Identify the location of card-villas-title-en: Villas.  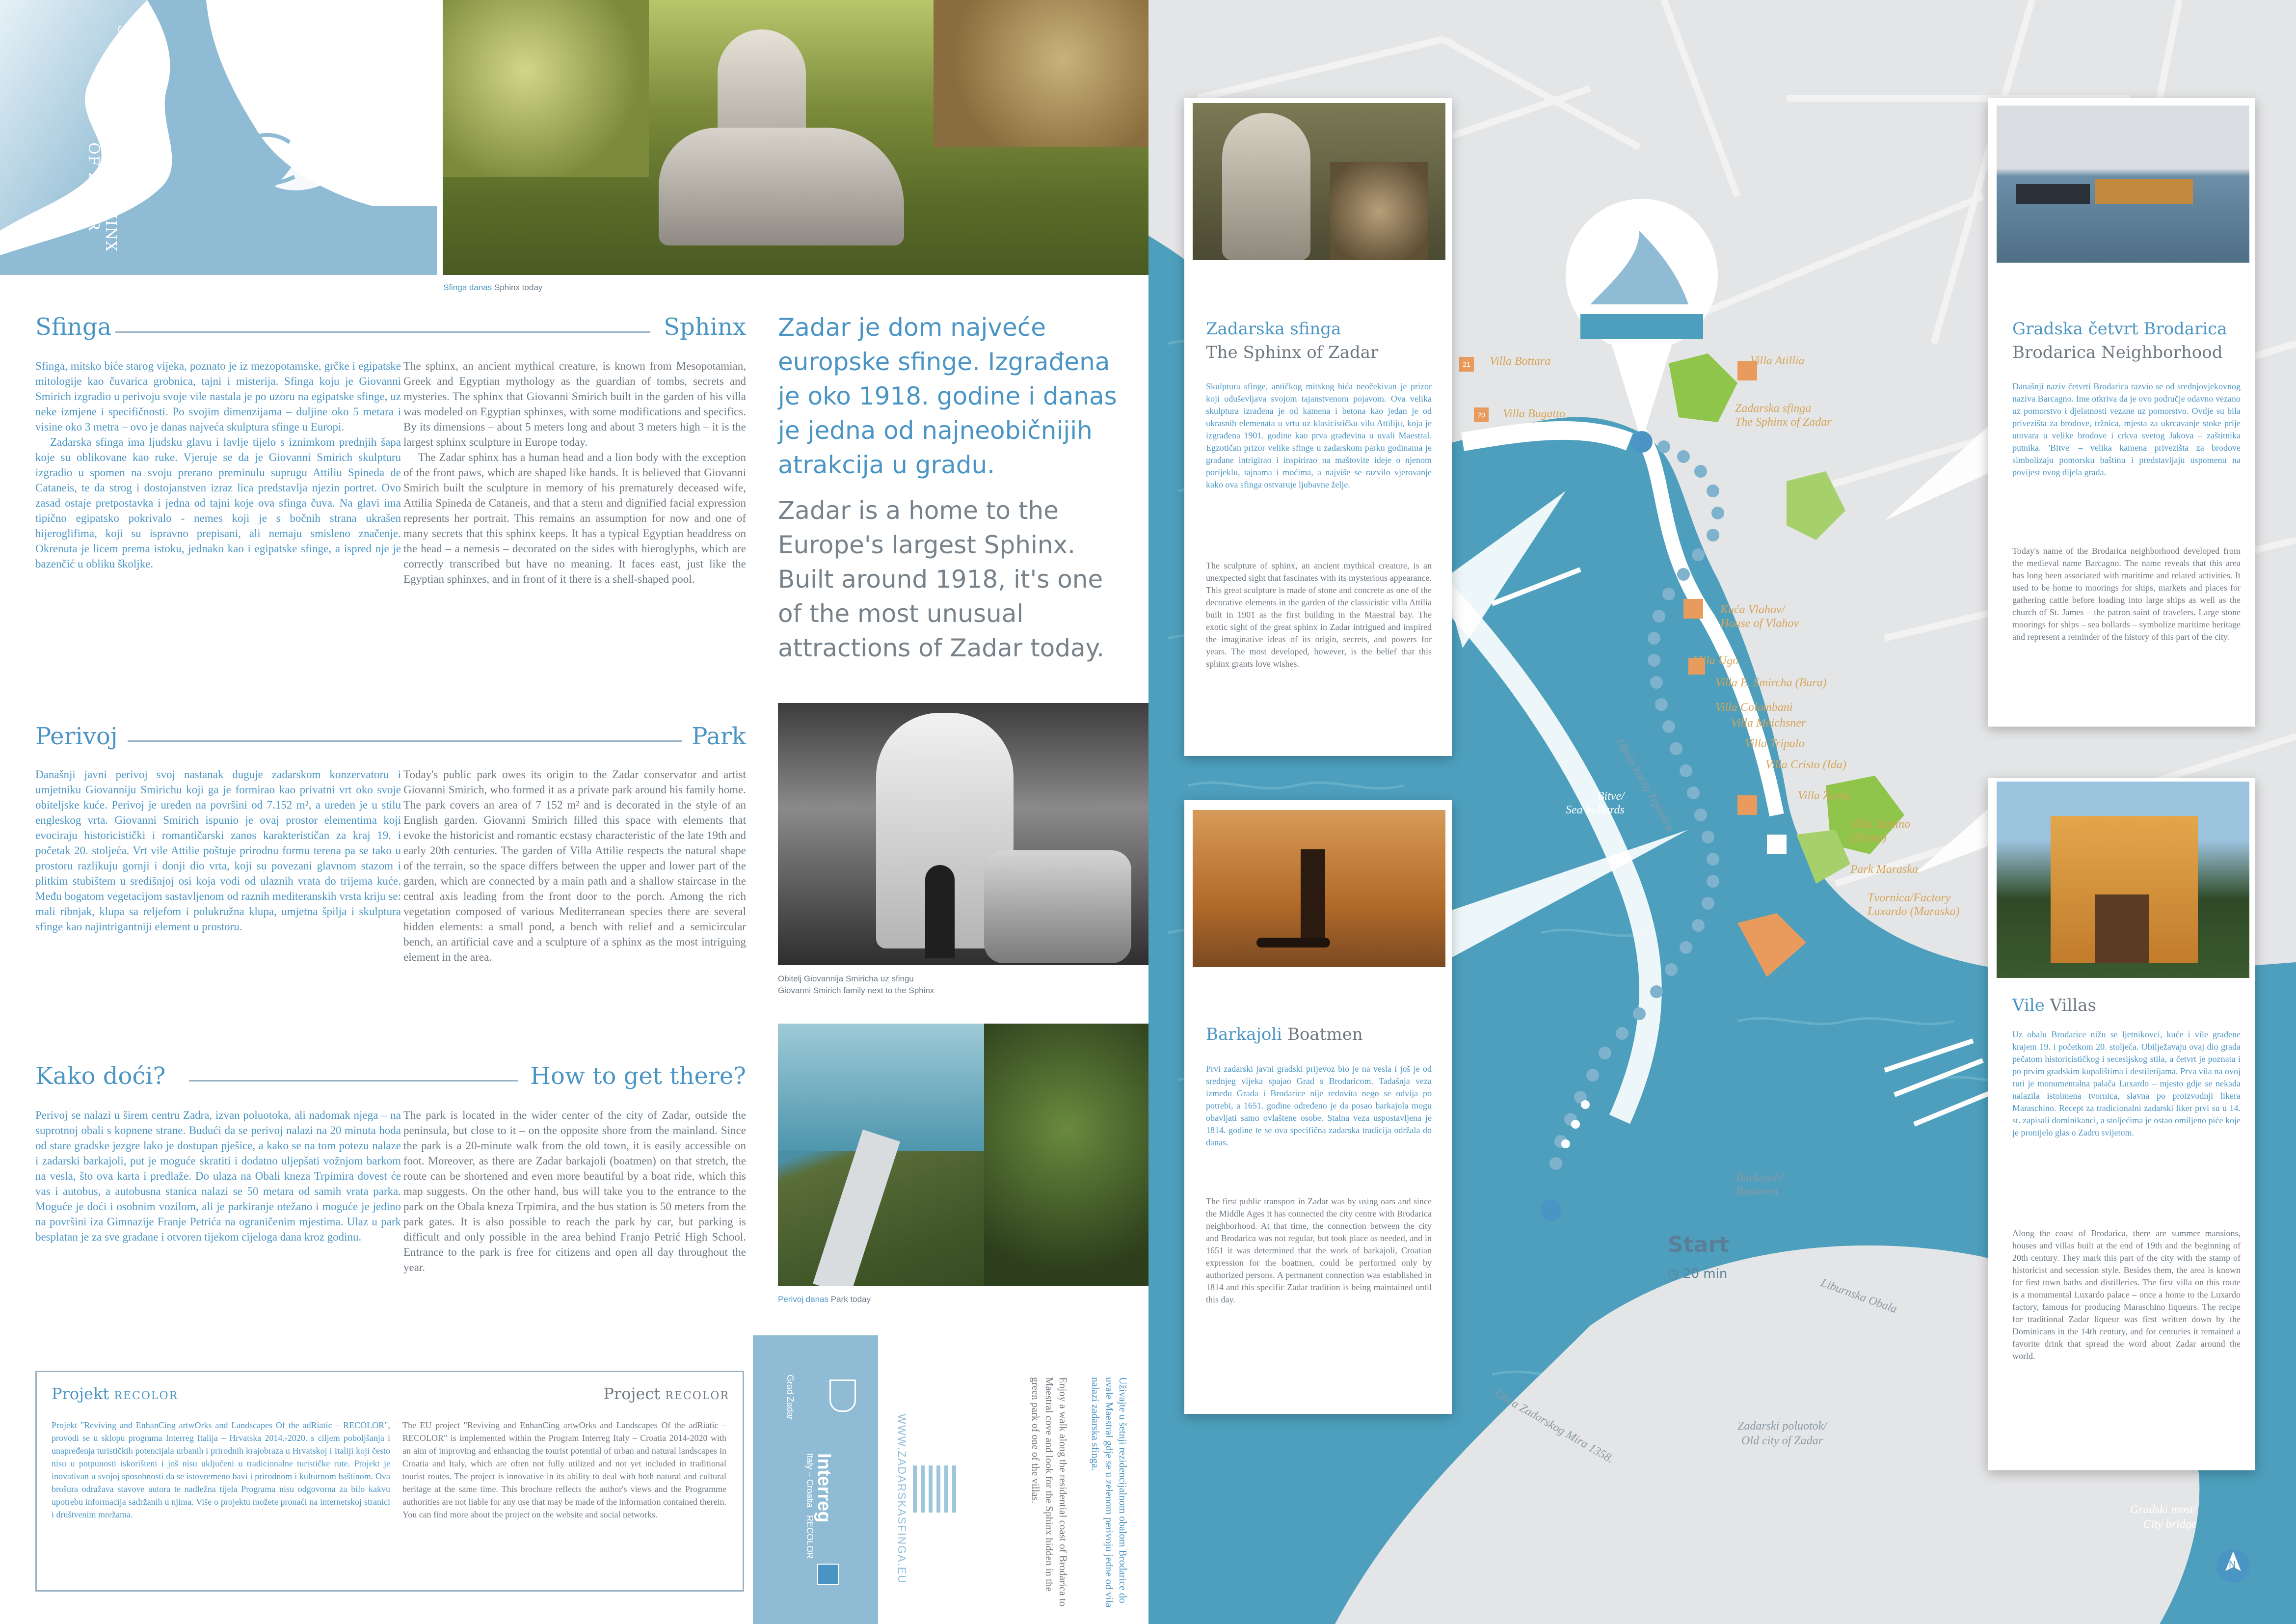
(2073, 1005).